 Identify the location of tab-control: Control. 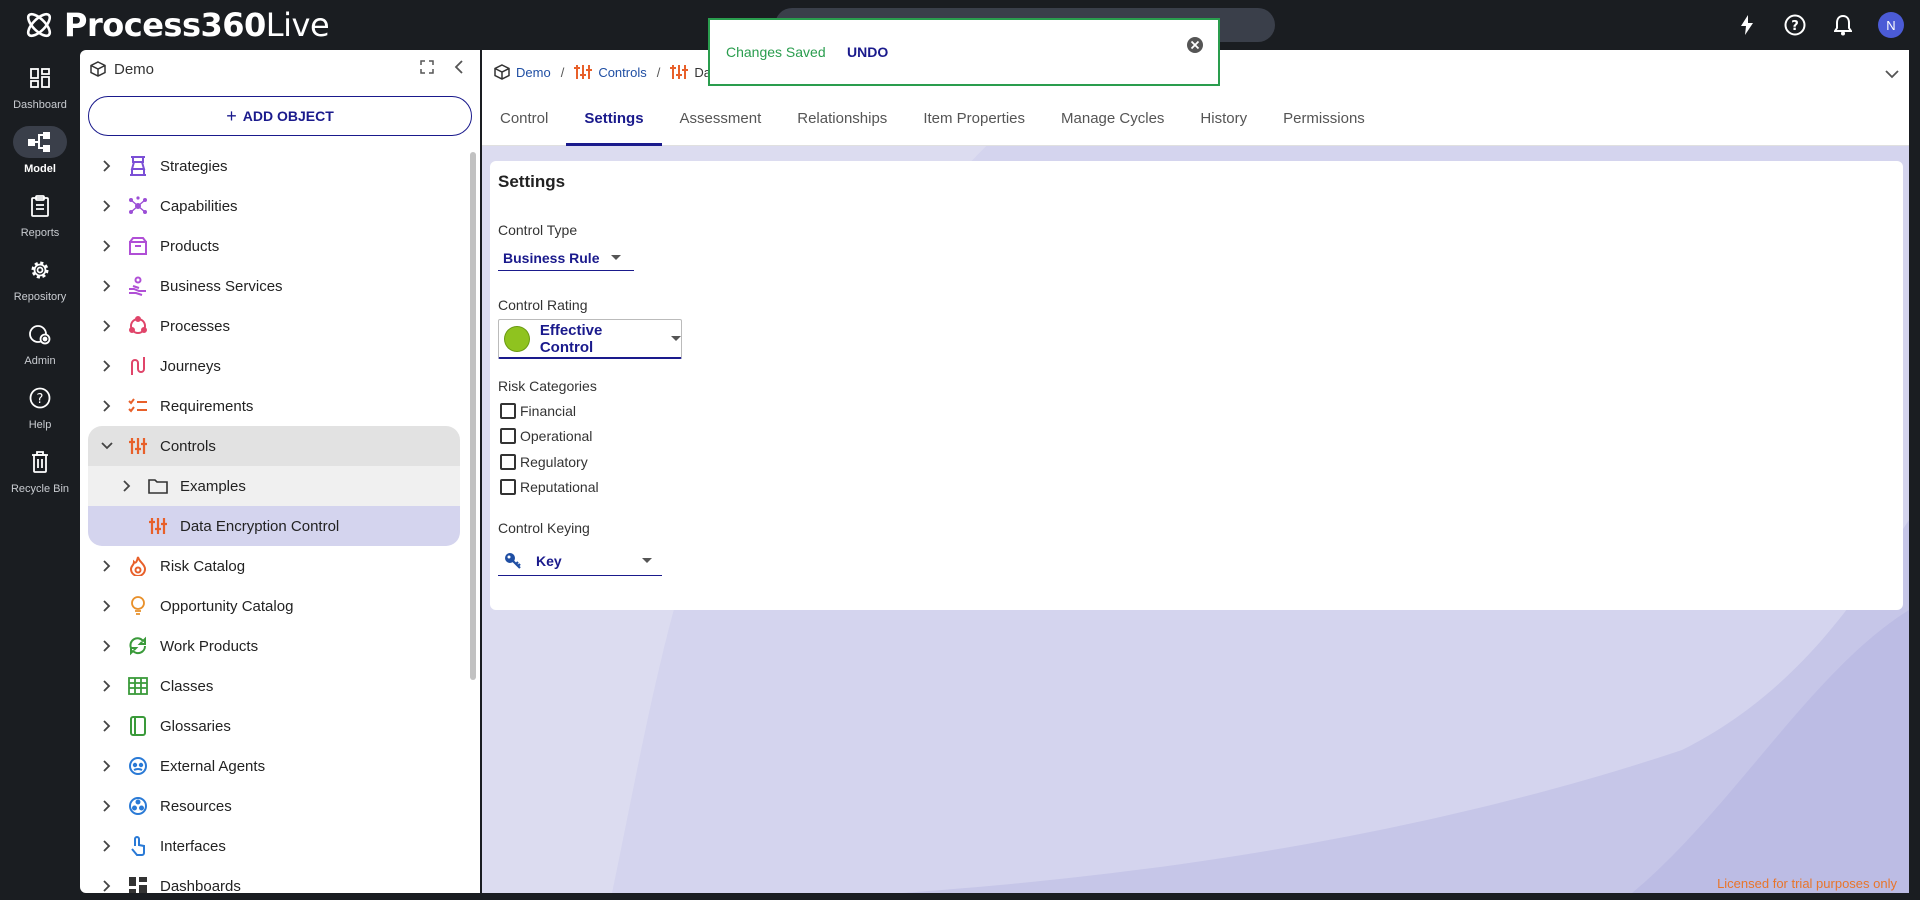
(524, 122).